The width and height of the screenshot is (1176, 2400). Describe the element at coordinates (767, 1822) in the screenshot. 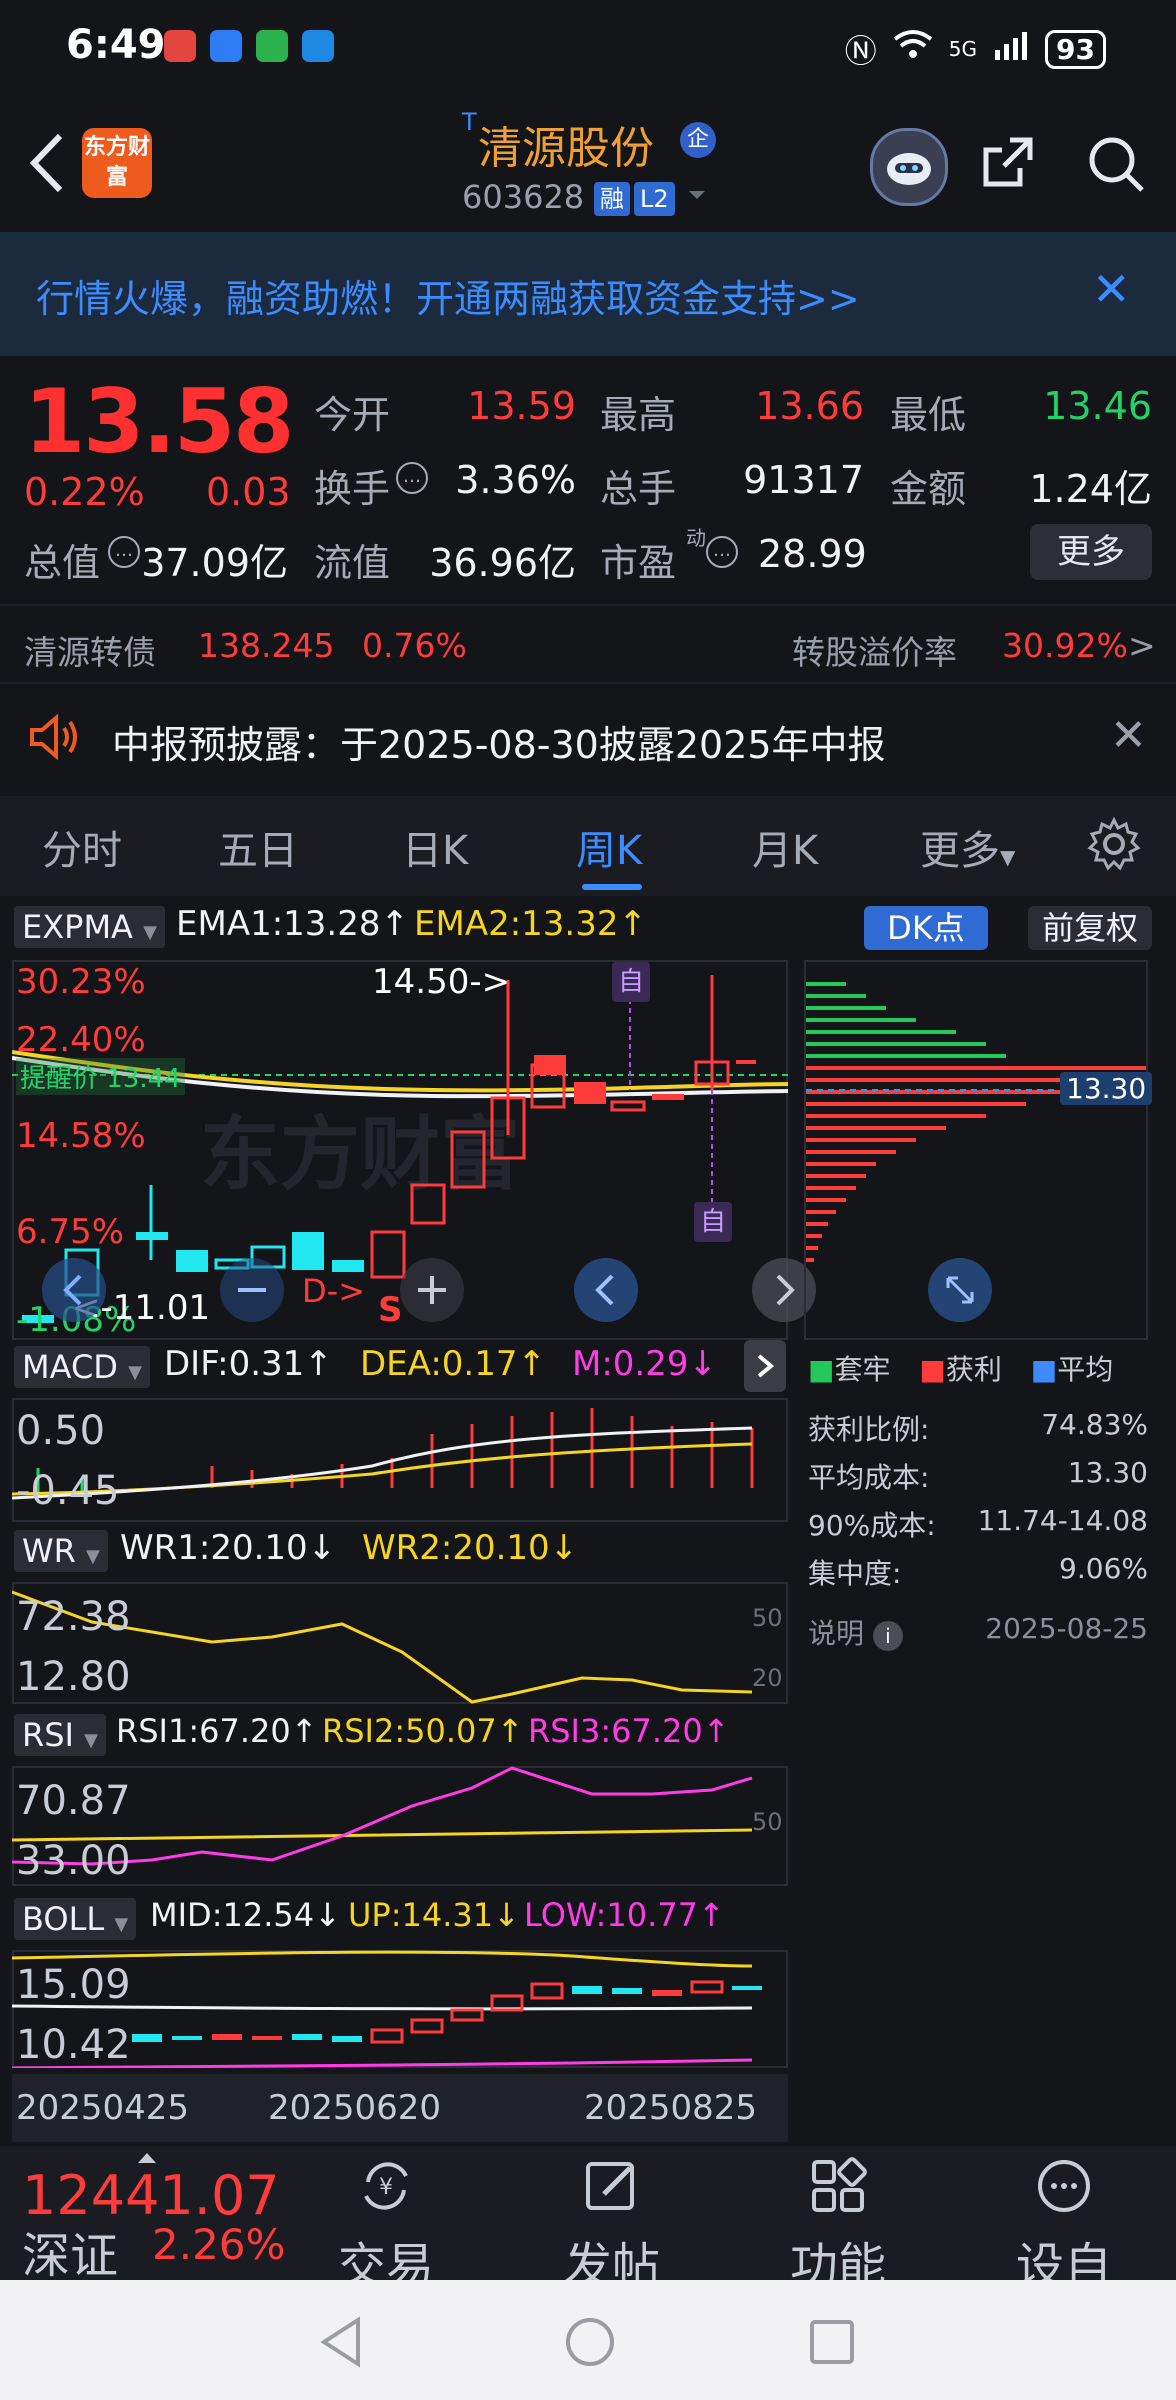

I see `rsi-mark-50: 50` at that location.